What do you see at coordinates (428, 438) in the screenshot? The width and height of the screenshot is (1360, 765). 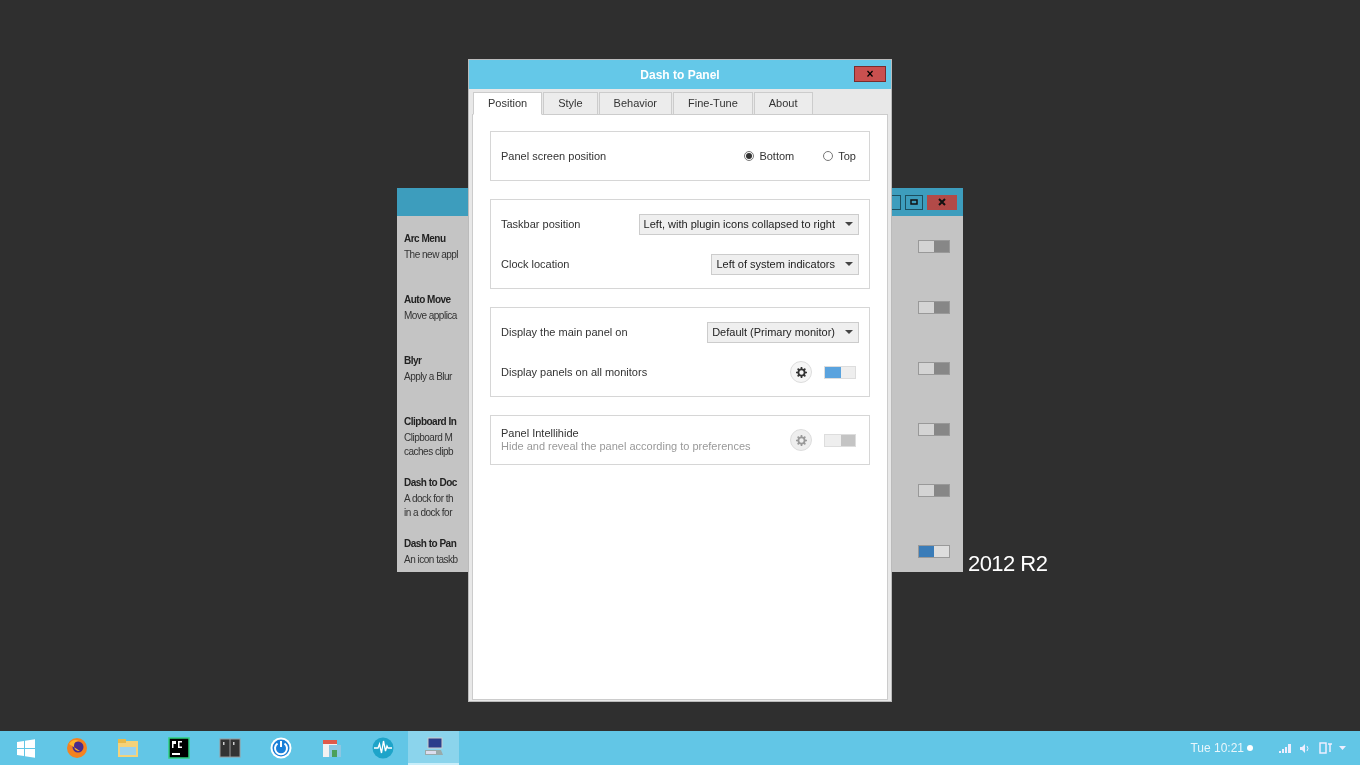 I see `extension-description: Clipboard M` at bounding box center [428, 438].